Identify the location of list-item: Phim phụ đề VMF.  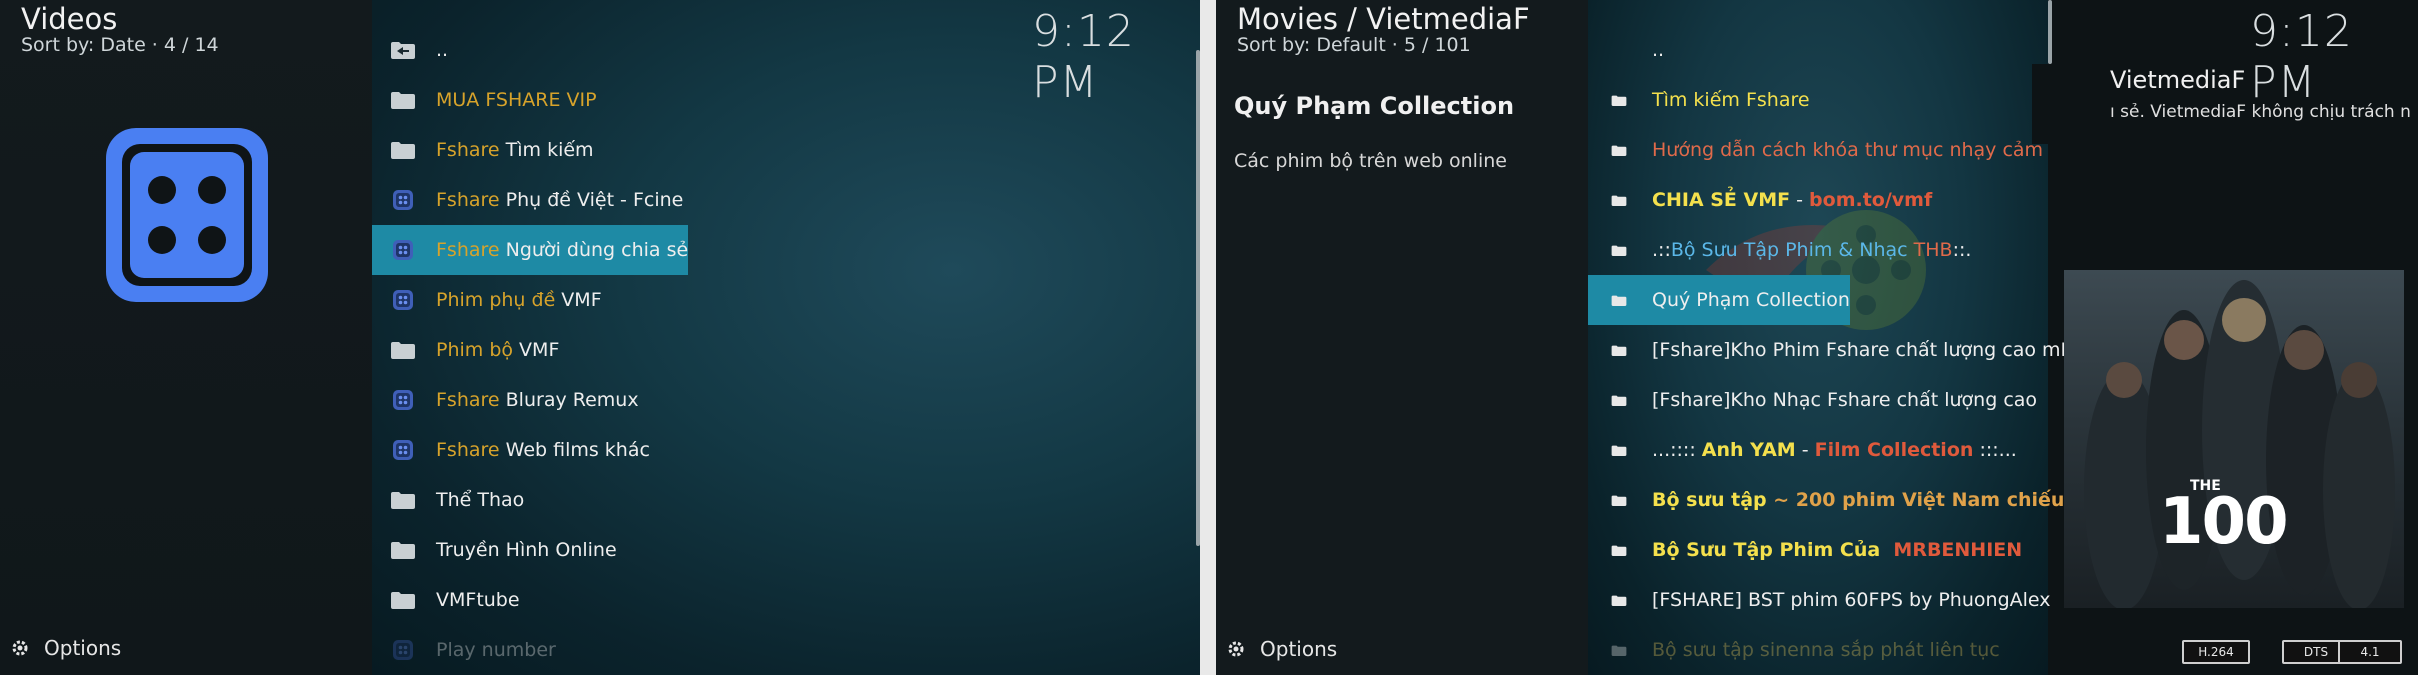
(487, 300).